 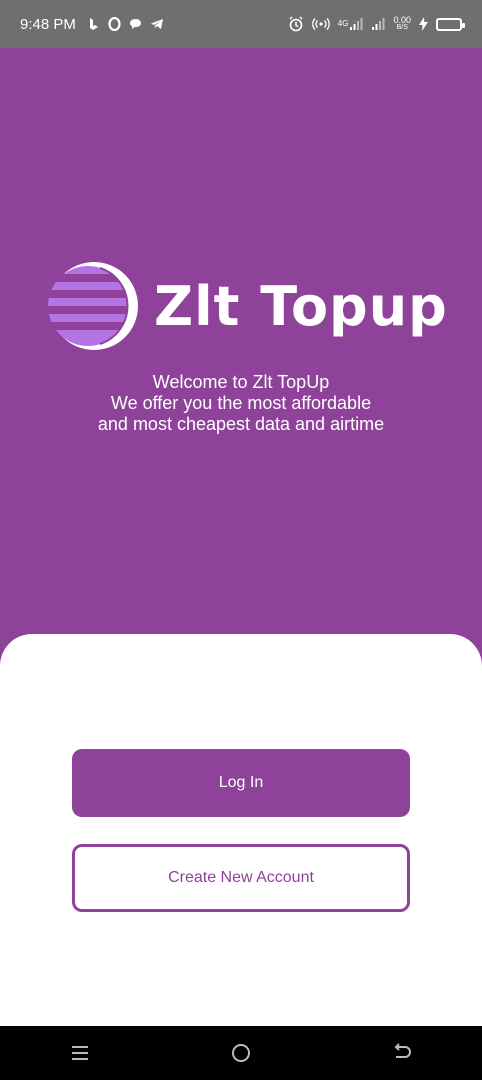 I want to click on status-time: 9:48 PM, so click(x=48, y=24).